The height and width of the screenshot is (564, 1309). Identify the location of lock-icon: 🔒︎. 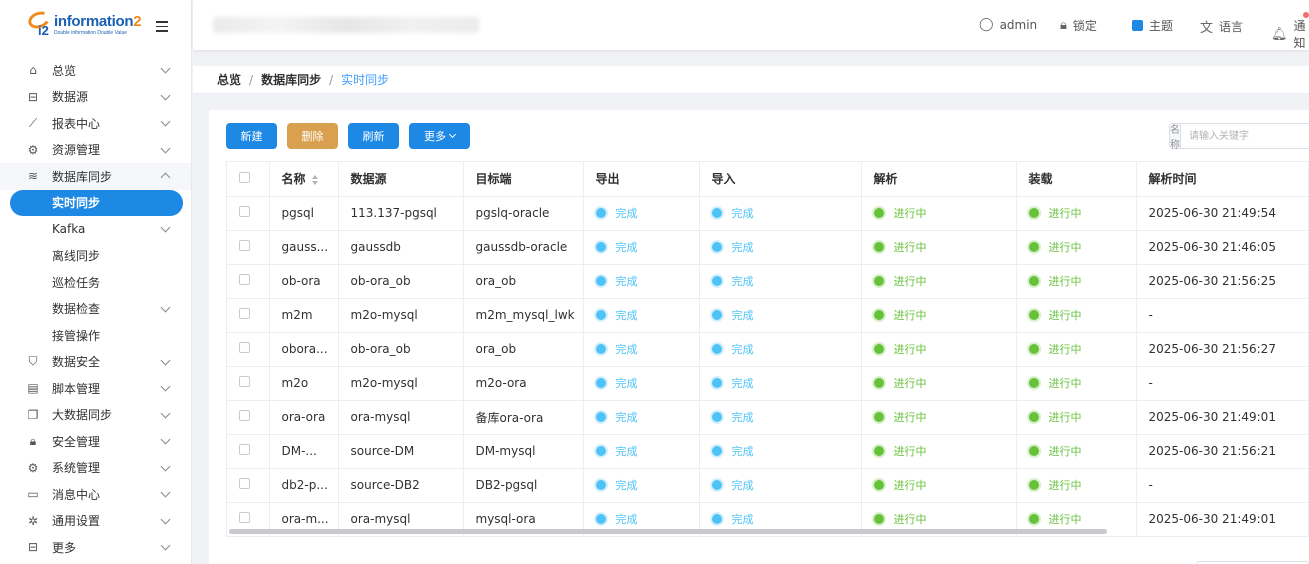
(1063, 25).